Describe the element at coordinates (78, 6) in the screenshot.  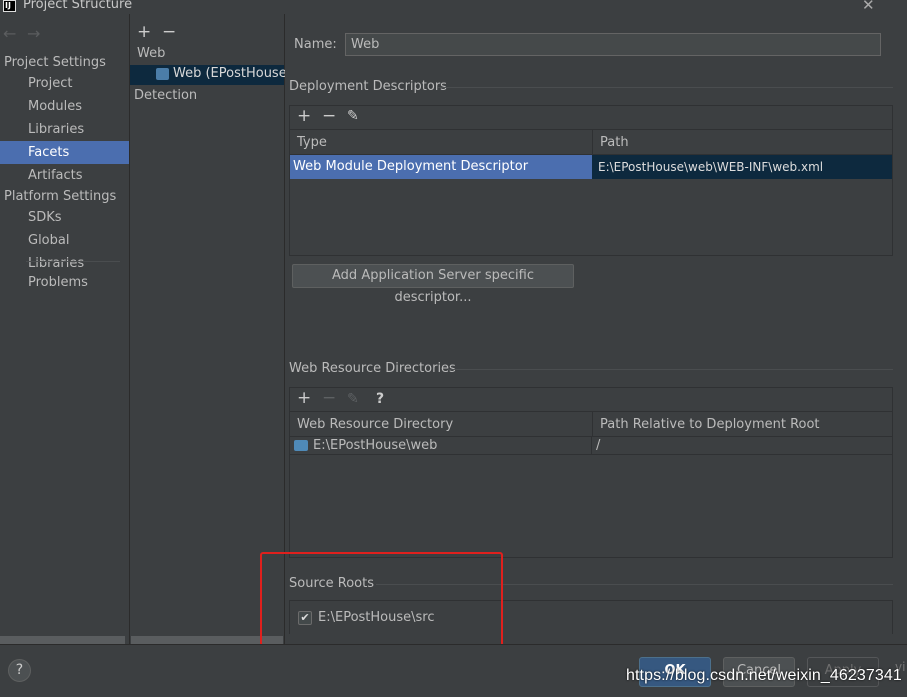
I see `window-title: Project Structure` at that location.